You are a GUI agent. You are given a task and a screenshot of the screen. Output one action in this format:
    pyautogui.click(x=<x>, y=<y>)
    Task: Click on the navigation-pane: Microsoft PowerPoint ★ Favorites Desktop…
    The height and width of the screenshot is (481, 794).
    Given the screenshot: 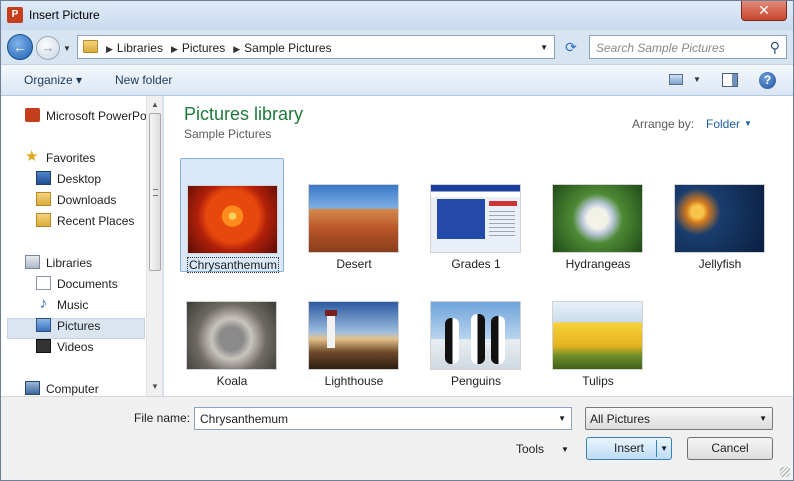 What is the action you would take?
    pyautogui.click(x=82, y=246)
    